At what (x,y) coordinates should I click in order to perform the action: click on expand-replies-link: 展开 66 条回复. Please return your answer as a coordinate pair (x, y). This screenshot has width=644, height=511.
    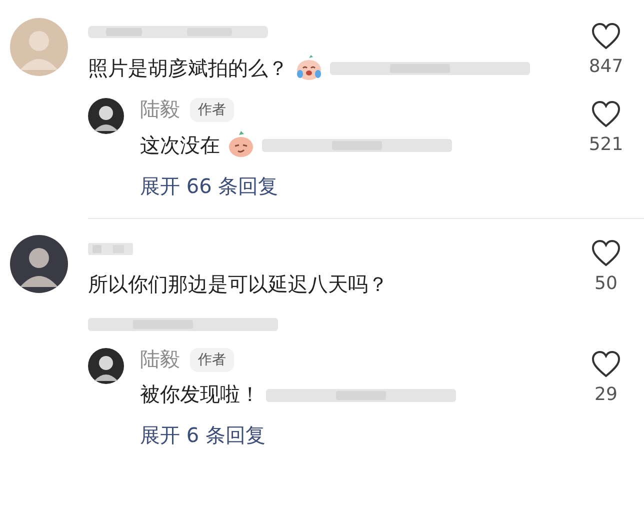
    Looking at the image, I should click on (358, 186).